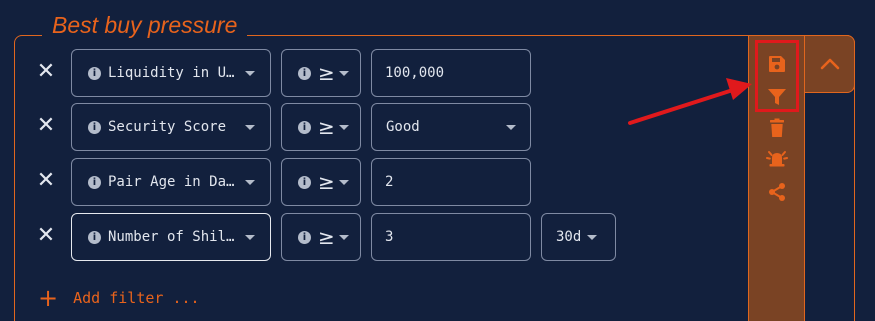 Image resolution: width=875 pixels, height=321 pixels. Describe the element at coordinates (569, 237) in the screenshot. I see `period-label: 30d` at that location.